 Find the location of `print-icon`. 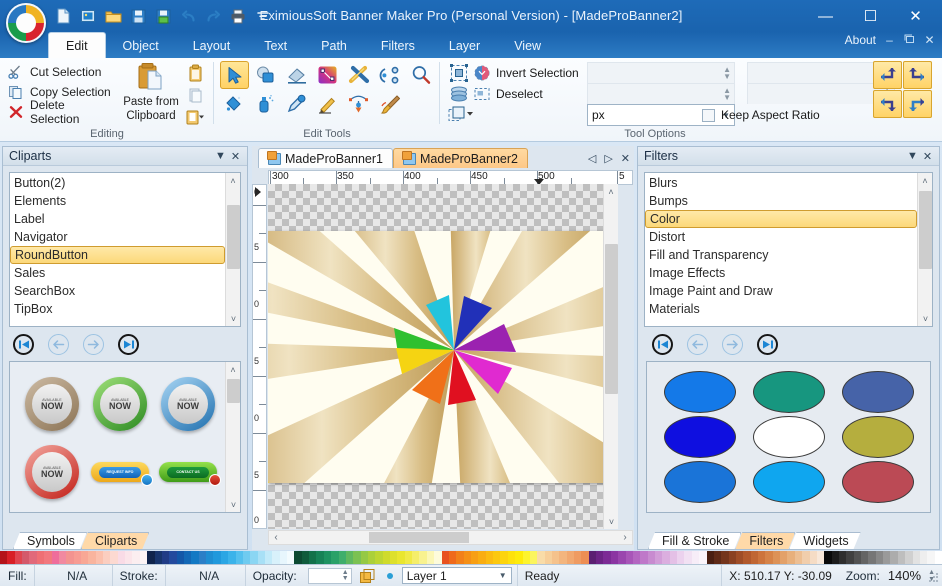

print-icon is located at coordinates (238, 16).